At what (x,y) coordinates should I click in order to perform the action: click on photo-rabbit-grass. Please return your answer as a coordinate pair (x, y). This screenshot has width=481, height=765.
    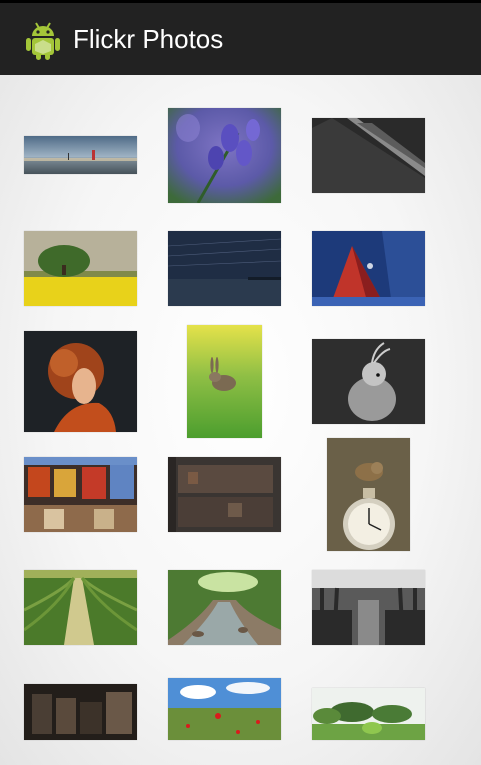
    Looking at the image, I should click on (224, 381).